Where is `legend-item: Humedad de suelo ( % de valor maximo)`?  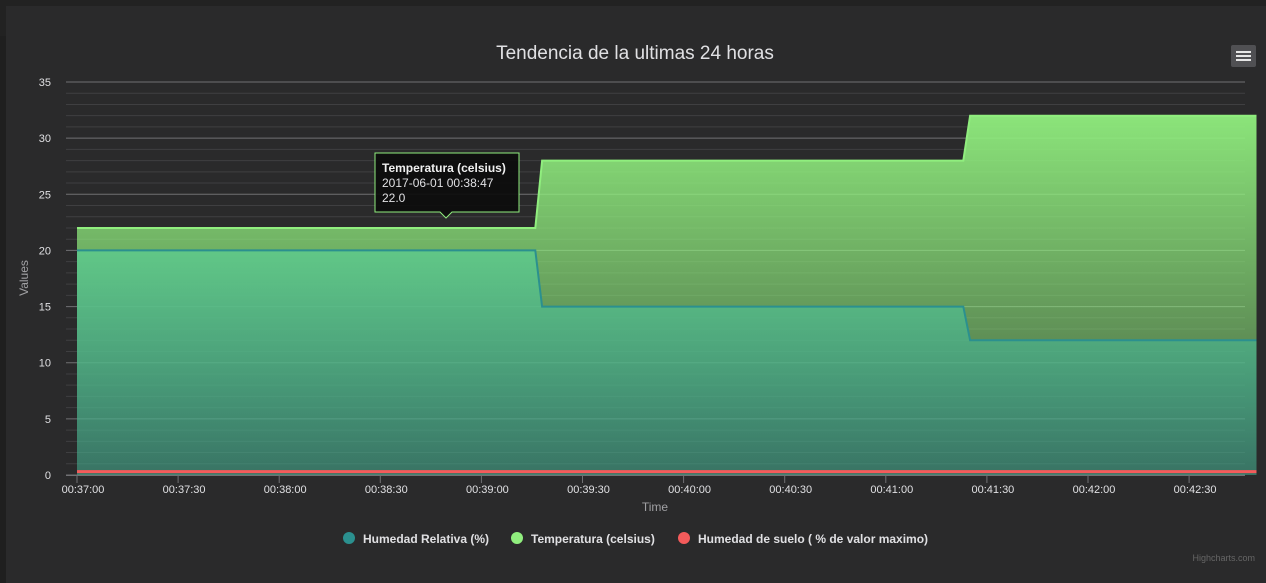
legend-item: Humedad de suelo ( % de valor maximo) is located at coordinates (803, 539).